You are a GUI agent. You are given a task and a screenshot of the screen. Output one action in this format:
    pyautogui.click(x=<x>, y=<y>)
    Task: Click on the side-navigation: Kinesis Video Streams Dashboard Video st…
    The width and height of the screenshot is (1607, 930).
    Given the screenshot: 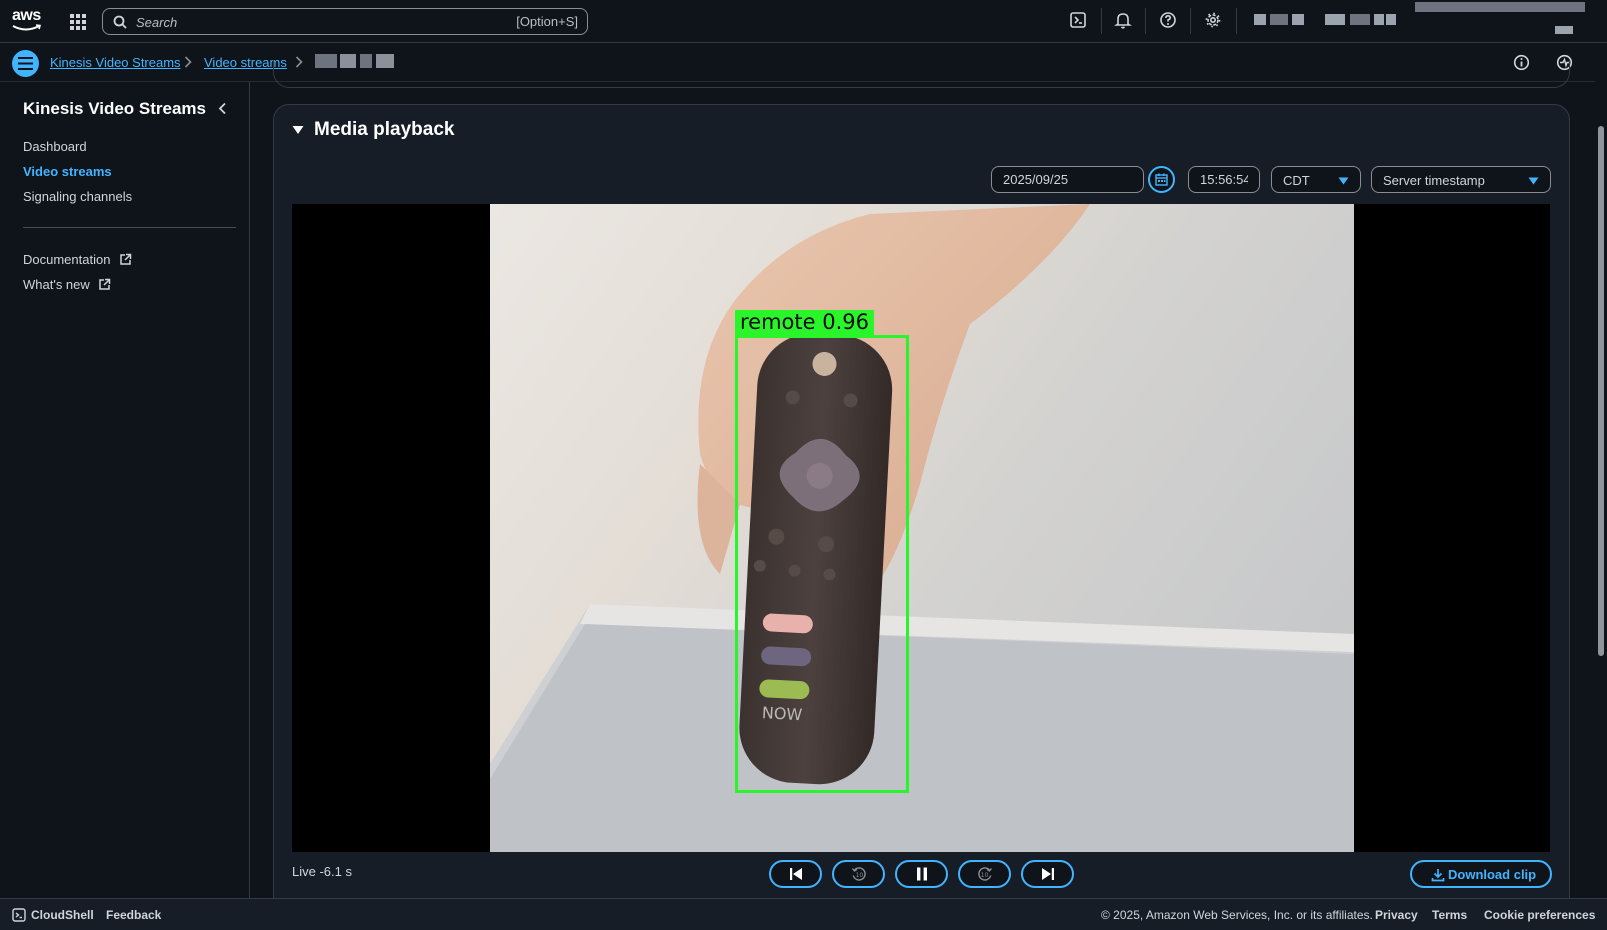 What is the action you would take?
    pyautogui.click(x=125, y=490)
    